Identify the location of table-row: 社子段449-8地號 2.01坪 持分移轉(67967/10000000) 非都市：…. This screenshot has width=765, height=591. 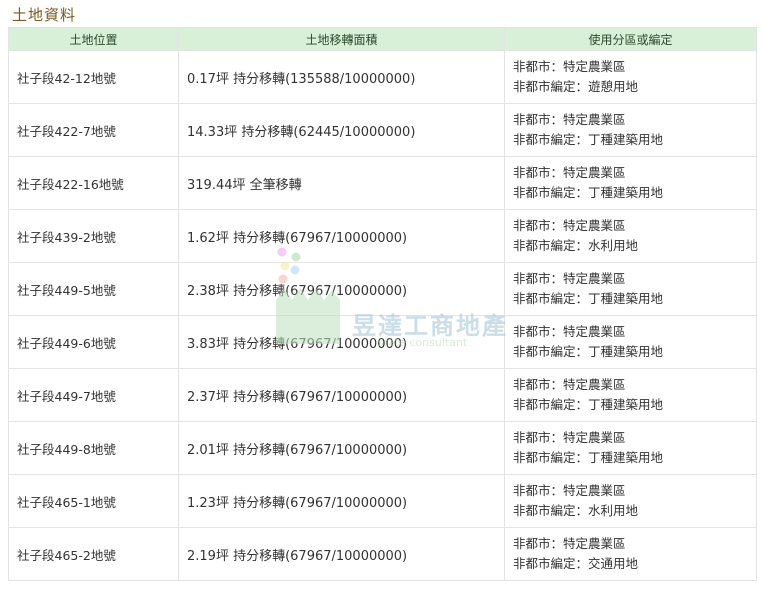
(382, 448).